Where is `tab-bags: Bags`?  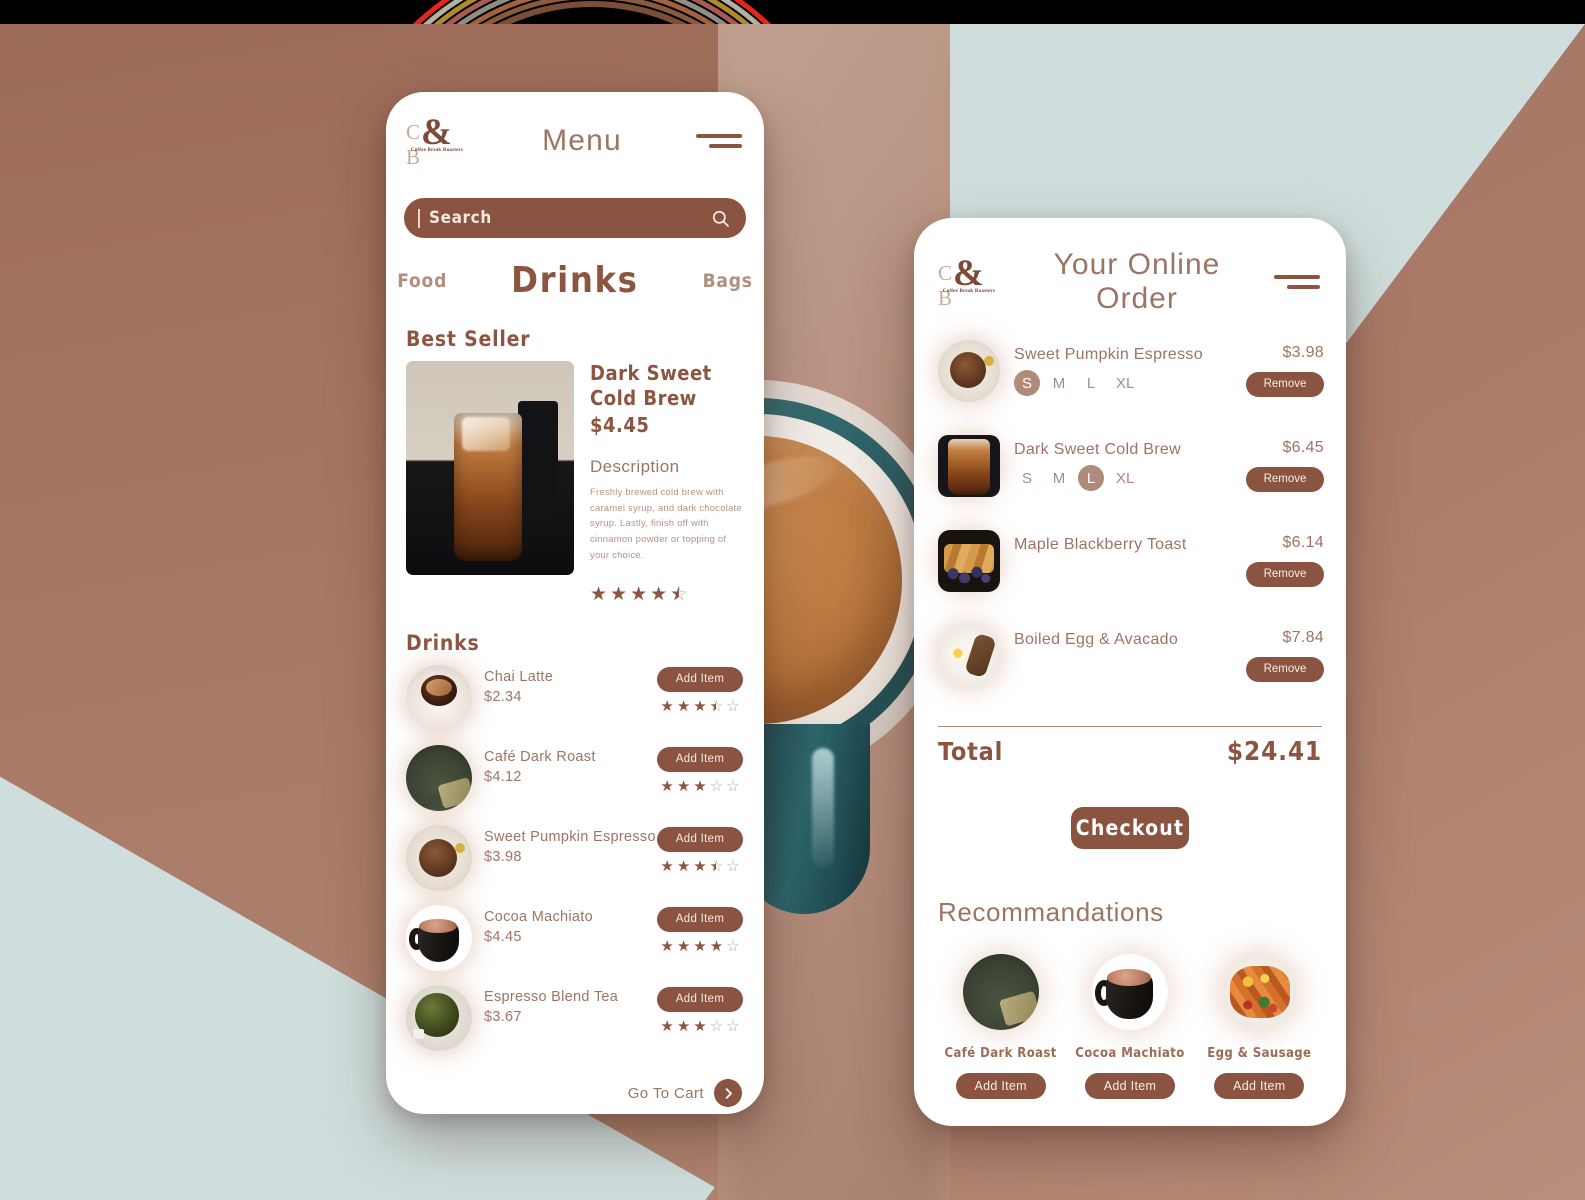 tab-bags: Bags is located at coordinates (728, 281).